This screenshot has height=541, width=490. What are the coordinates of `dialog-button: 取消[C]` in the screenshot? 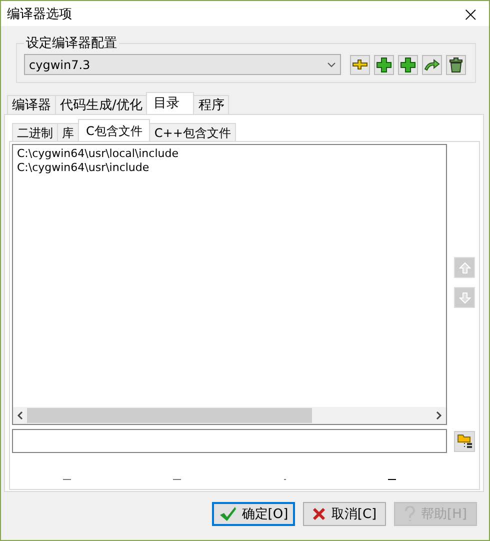 It's located at (344, 514).